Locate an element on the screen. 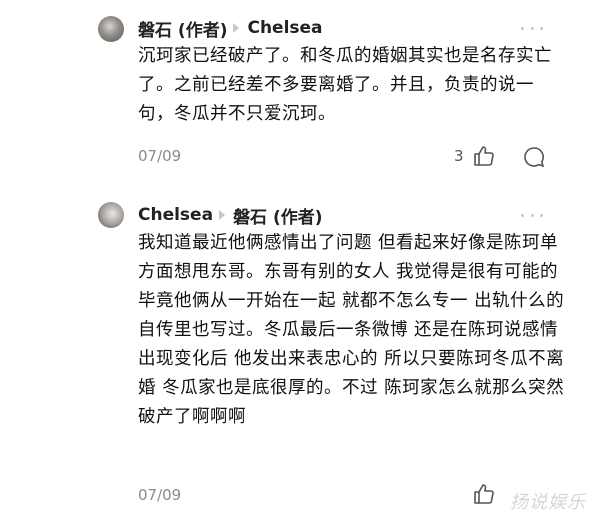 The image size is (600, 522). comment-header: Chelsea 磐石 (作者) is located at coordinates (230, 215).